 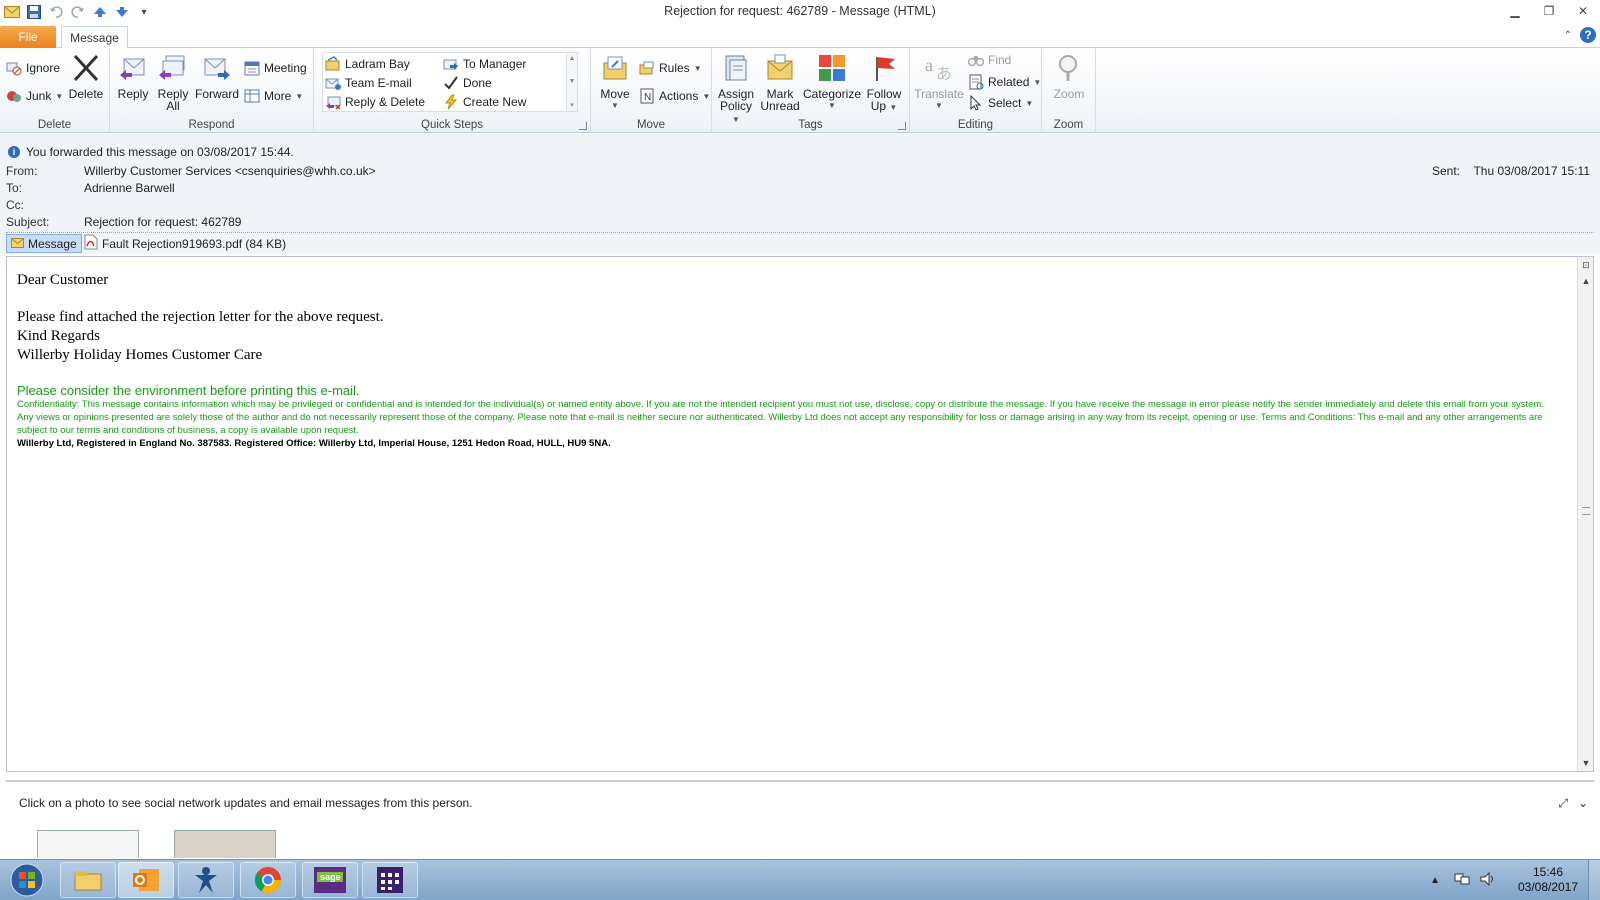 I want to click on show-desktop-button, so click(x=1594, y=880).